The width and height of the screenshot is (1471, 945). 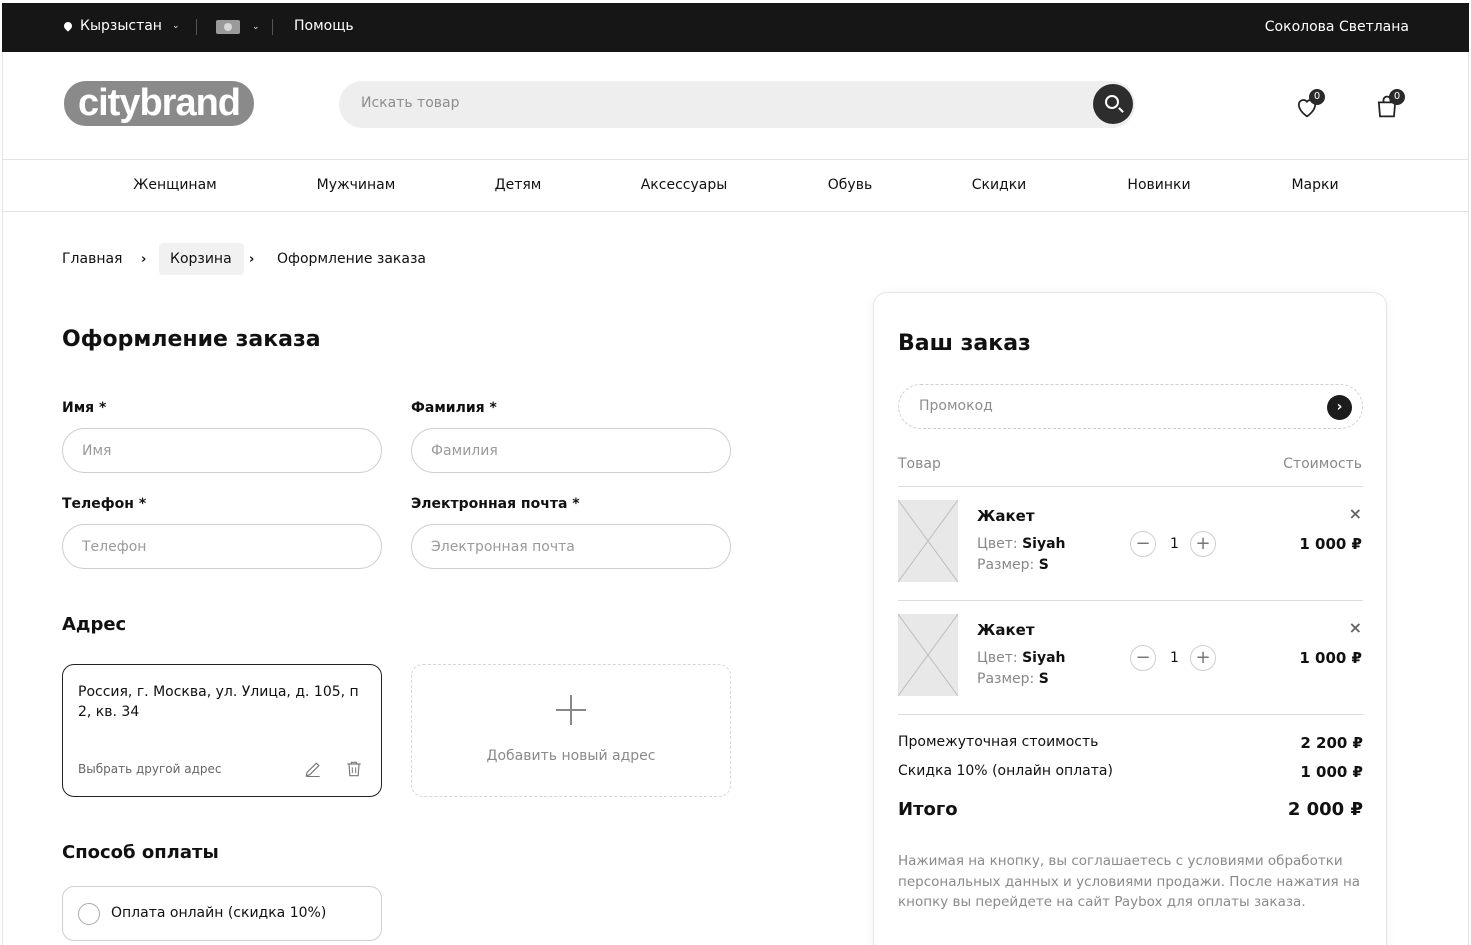 What do you see at coordinates (850, 185) in the screenshot?
I see `nav-item-shoes: Обувь` at bounding box center [850, 185].